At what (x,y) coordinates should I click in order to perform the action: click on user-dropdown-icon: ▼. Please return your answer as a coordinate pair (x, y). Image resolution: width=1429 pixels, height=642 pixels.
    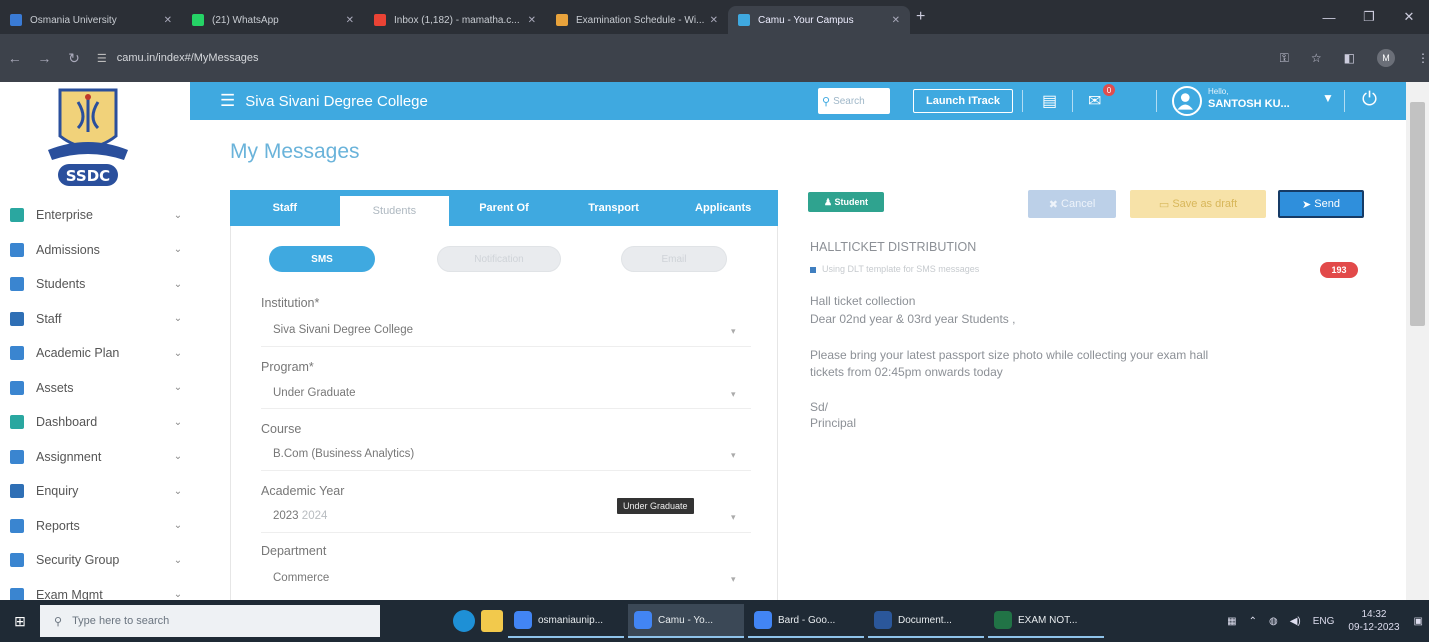
    Looking at the image, I should click on (1328, 98).